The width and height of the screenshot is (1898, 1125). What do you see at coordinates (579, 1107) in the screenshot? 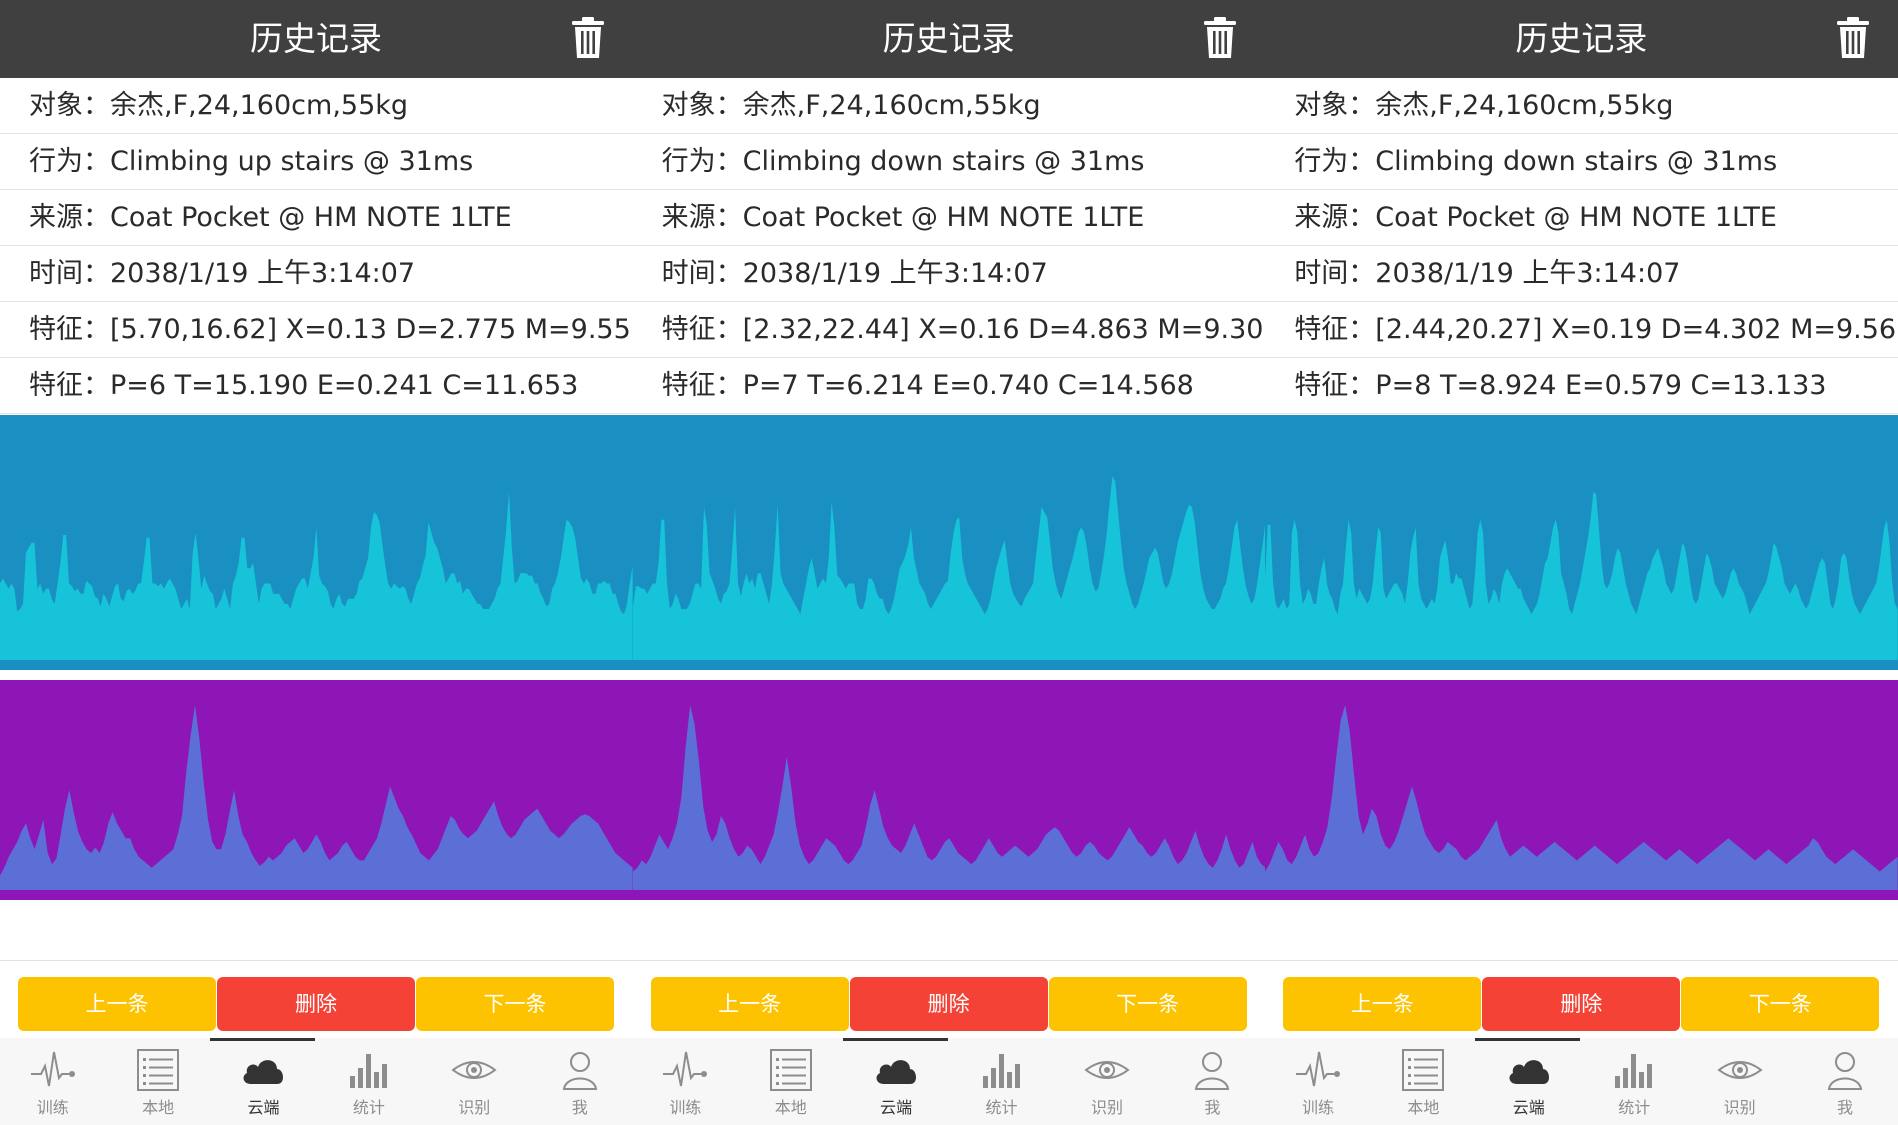
I see `tab-label: 我` at bounding box center [579, 1107].